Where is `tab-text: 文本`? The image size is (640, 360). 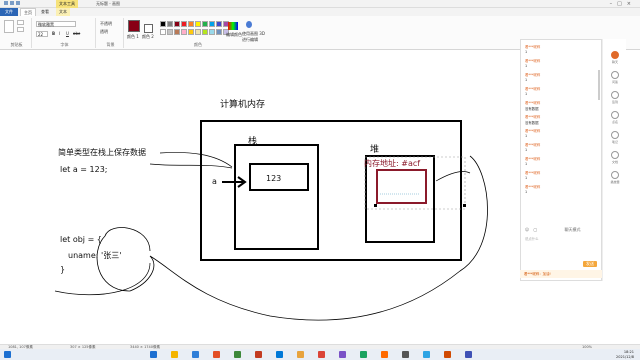
tab-text: 文本 is located at coordinates (63, 12).